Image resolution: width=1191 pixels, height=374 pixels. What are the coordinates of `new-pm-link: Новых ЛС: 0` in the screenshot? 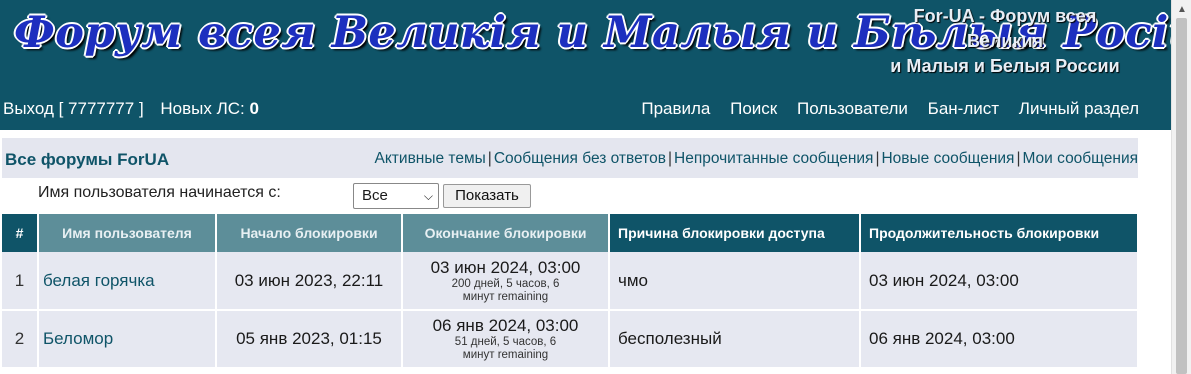 It's located at (209, 108).